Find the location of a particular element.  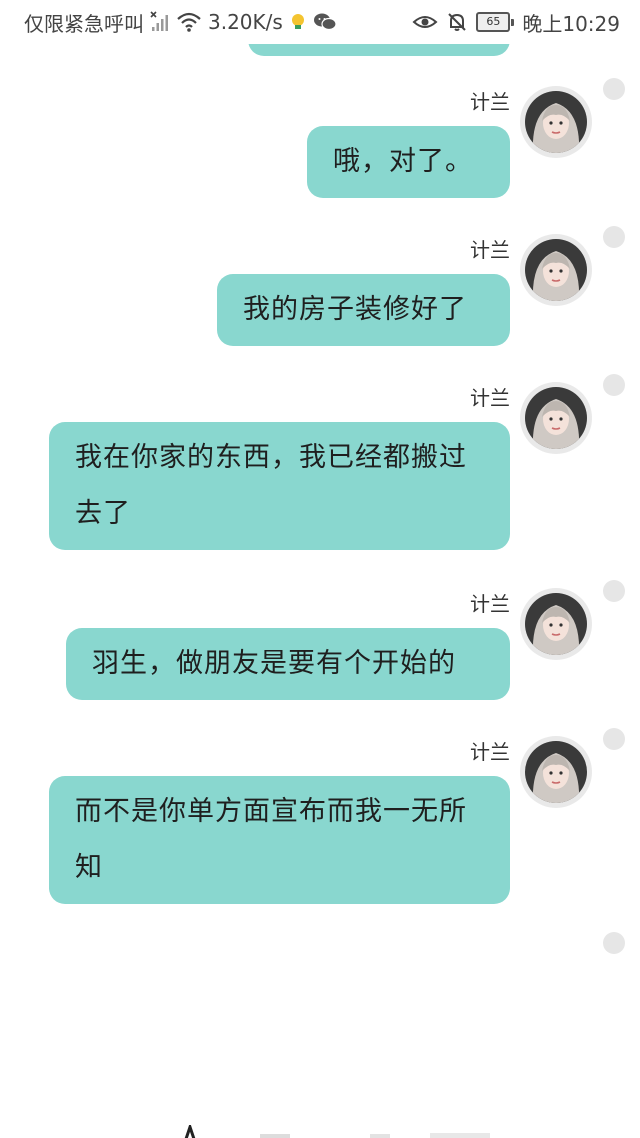

message-bubble: 羽生，做朋友是要有个开始的 is located at coordinates (288, 664).